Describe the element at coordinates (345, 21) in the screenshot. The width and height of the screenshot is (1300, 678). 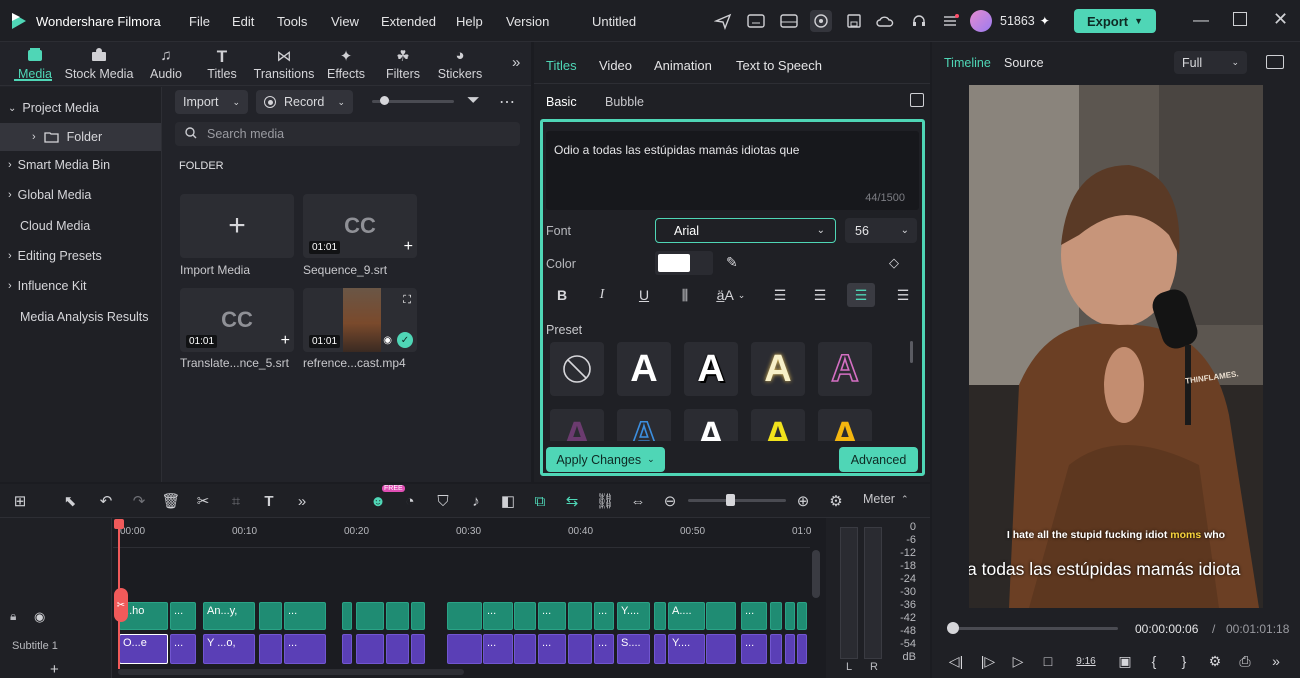
I see `menu-view: View` at that location.